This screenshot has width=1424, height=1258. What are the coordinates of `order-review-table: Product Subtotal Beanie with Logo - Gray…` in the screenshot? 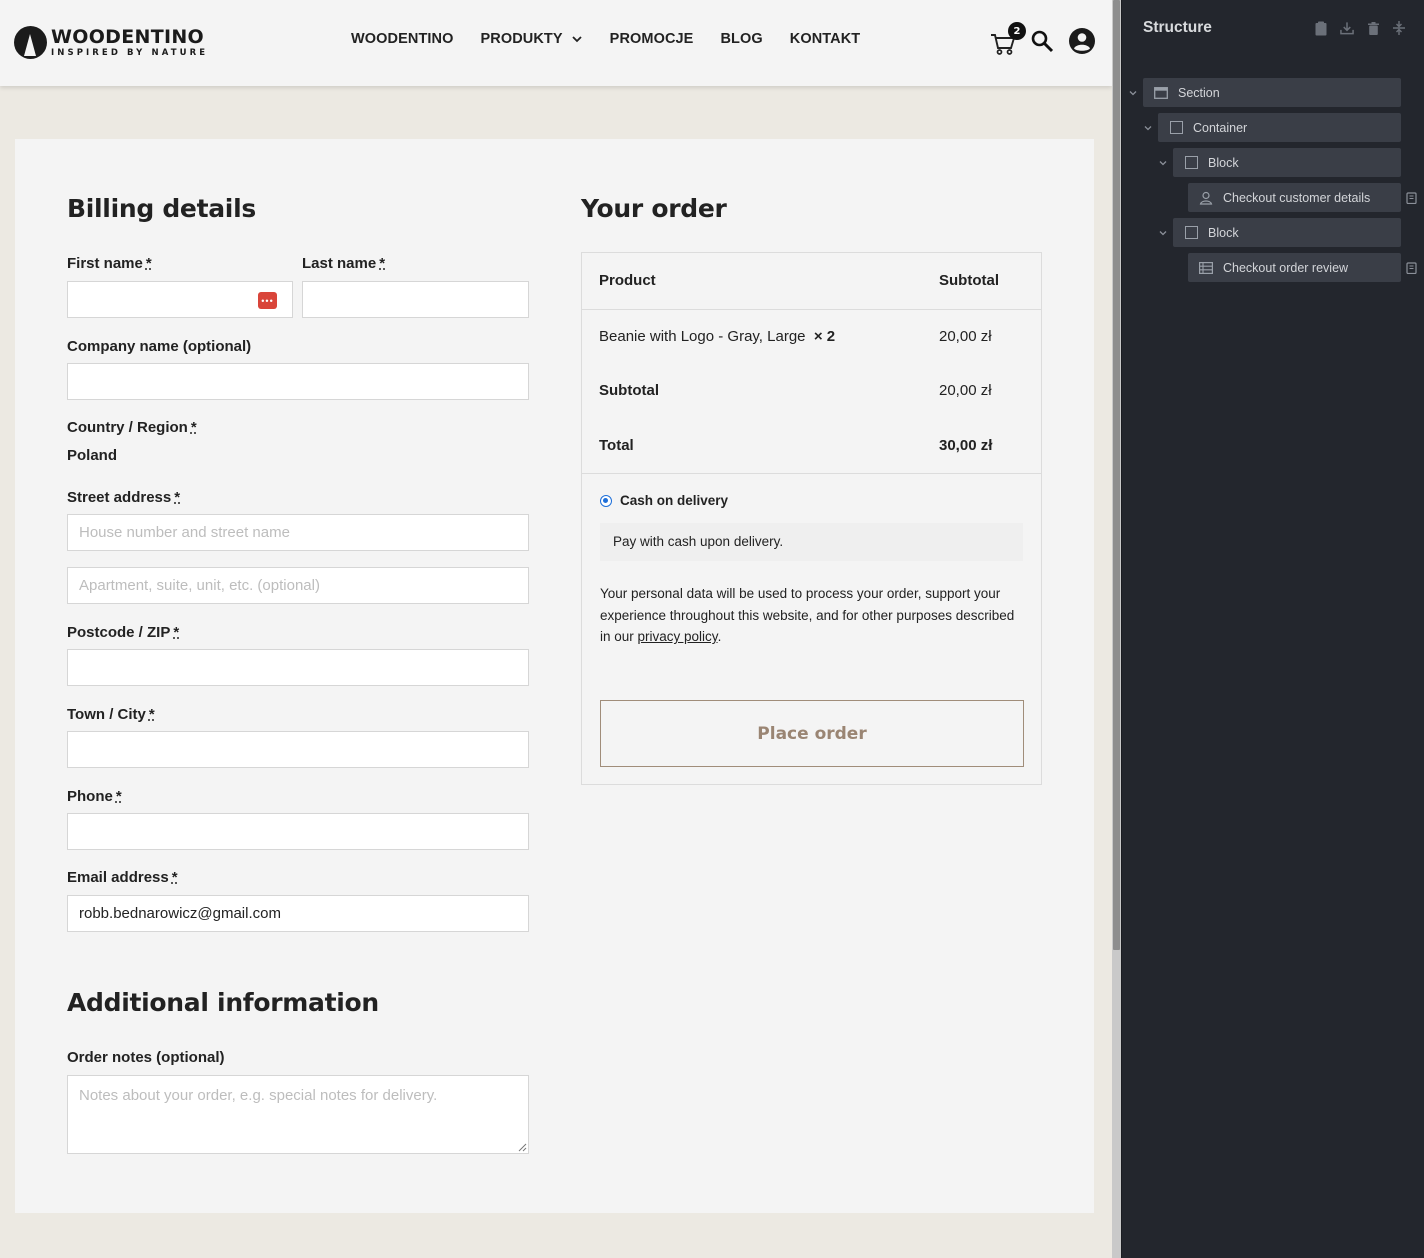 It's located at (811, 518).